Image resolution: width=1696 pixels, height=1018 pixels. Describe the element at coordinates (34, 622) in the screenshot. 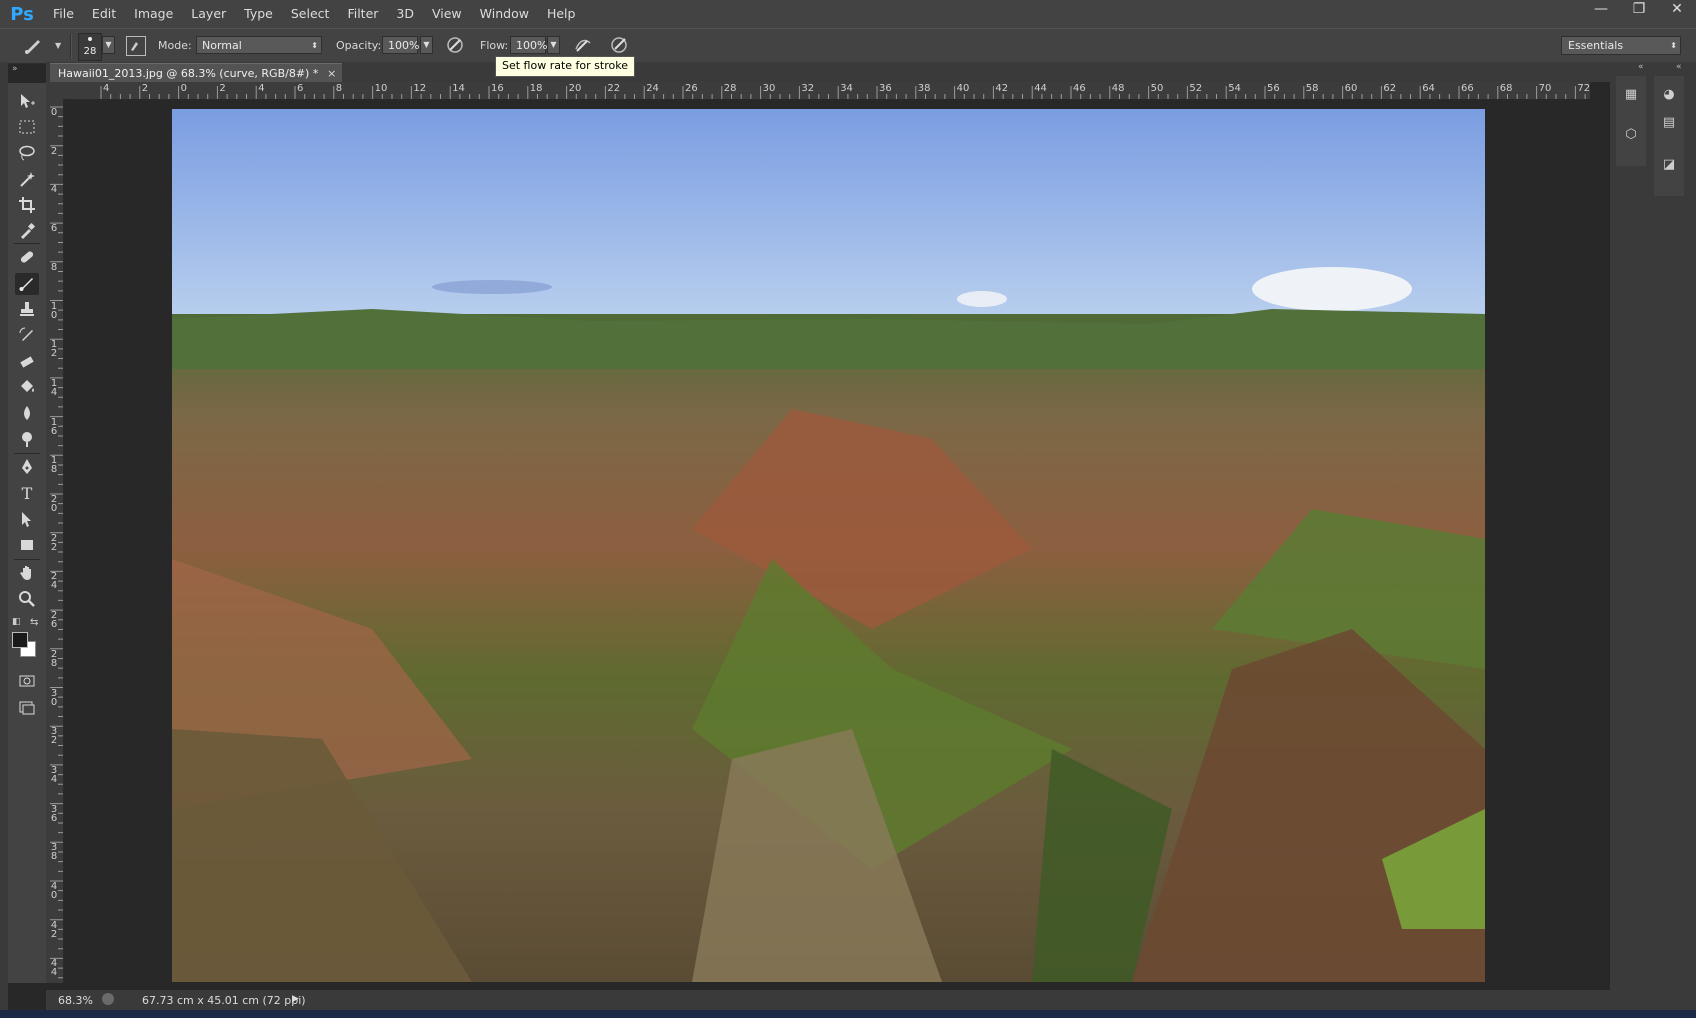

I see `swap-colors-icon: ⇆` at that location.